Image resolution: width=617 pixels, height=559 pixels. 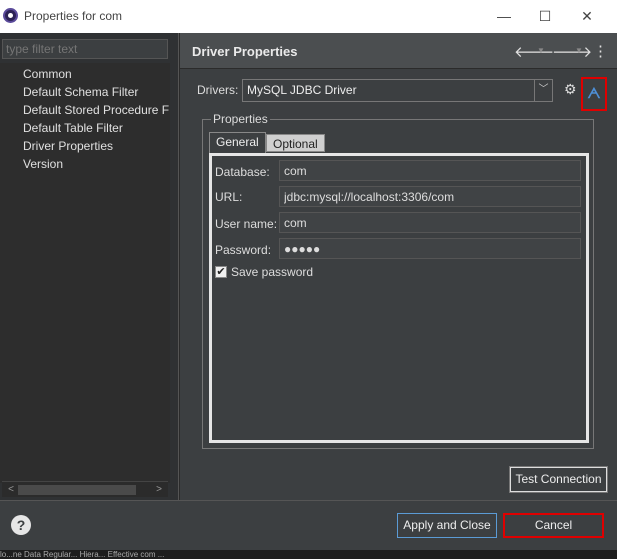 I want to click on save-password-checkbox: ✔, so click(x=221, y=272).